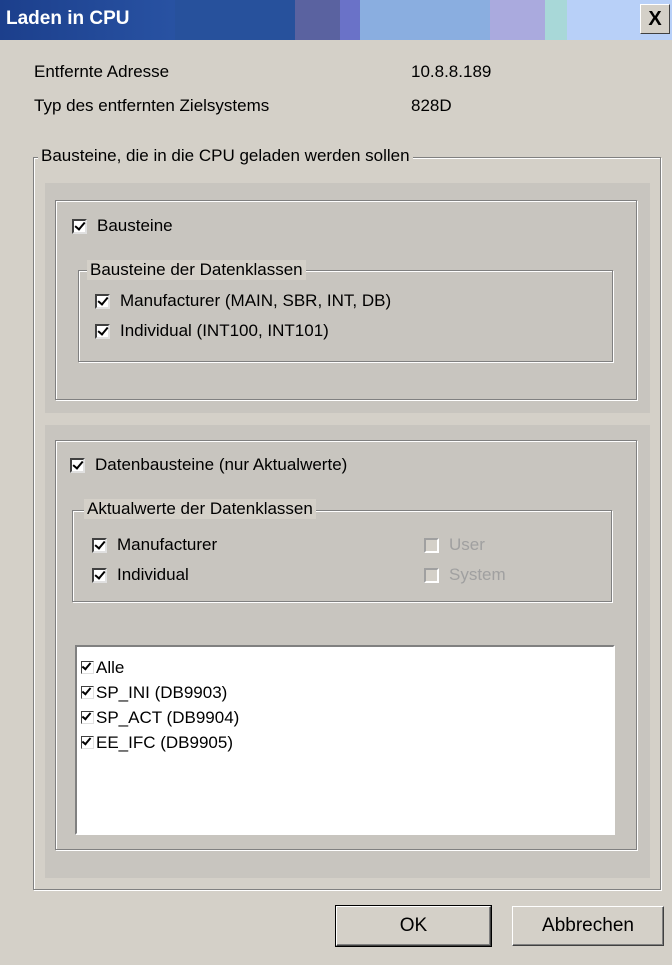 The height and width of the screenshot is (965, 672). What do you see at coordinates (164, 742) in the screenshot?
I see `list-item-label: EE_IFC (DB9905)` at bounding box center [164, 742].